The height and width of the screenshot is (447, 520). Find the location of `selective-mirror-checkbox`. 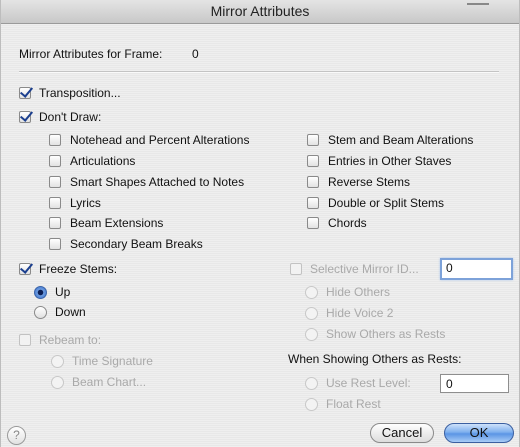

selective-mirror-checkbox is located at coordinates (296, 269).